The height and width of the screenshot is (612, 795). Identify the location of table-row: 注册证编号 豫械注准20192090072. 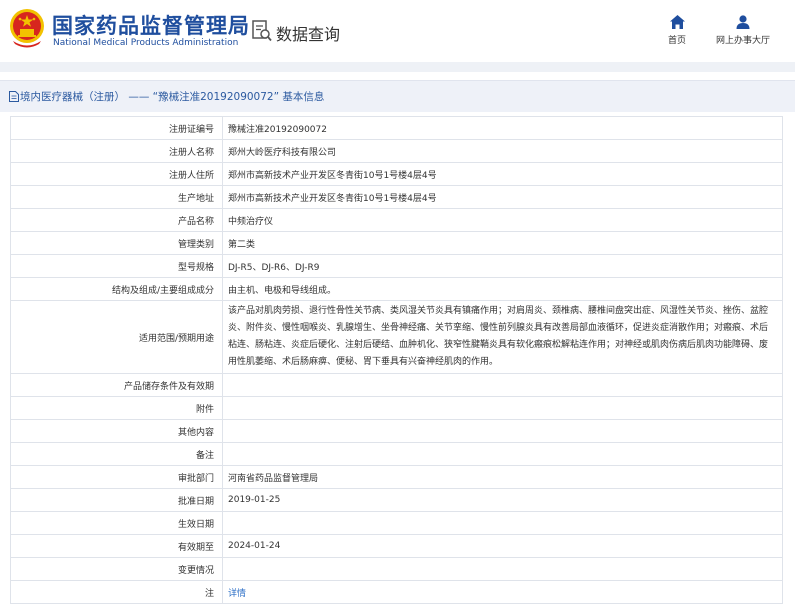
(396, 128).